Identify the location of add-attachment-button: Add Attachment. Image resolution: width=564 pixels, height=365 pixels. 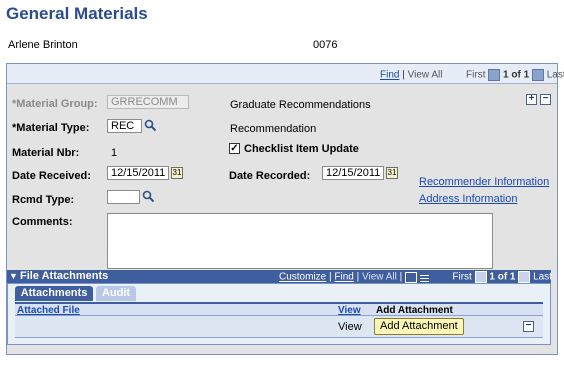
(419, 326).